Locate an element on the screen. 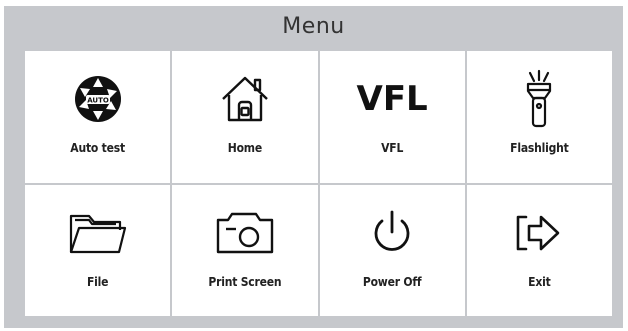 This screenshot has width=628, height=331. menu-item-label: Home is located at coordinates (244, 148).